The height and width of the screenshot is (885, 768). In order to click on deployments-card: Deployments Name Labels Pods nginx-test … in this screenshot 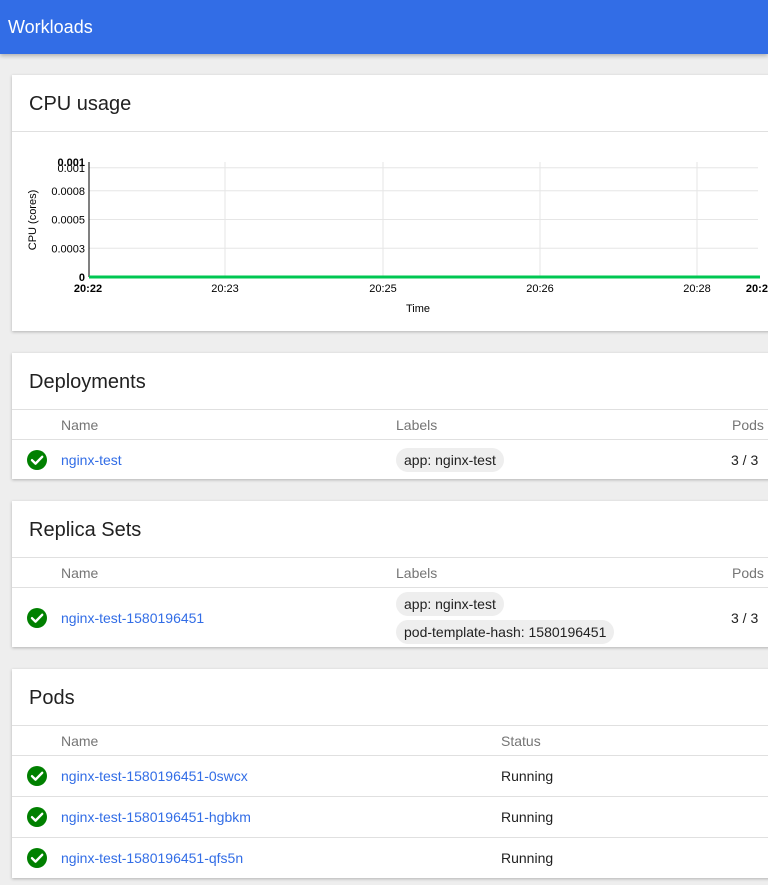, I will do `click(390, 416)`.